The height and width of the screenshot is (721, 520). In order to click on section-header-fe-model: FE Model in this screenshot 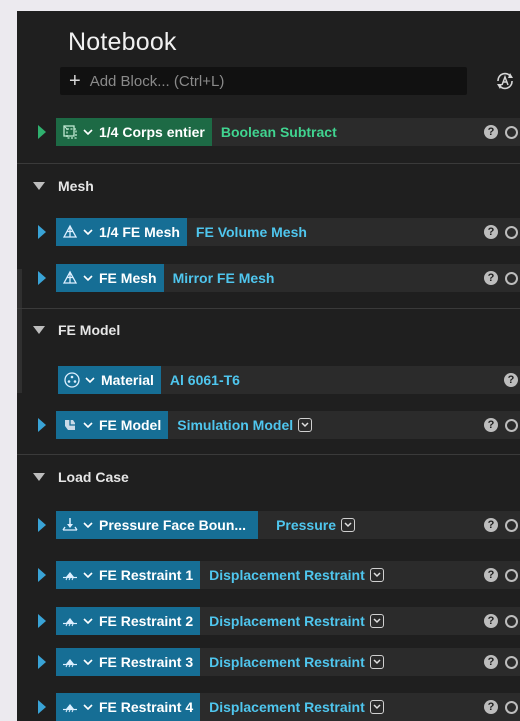, I will do `click(268, 330)`.